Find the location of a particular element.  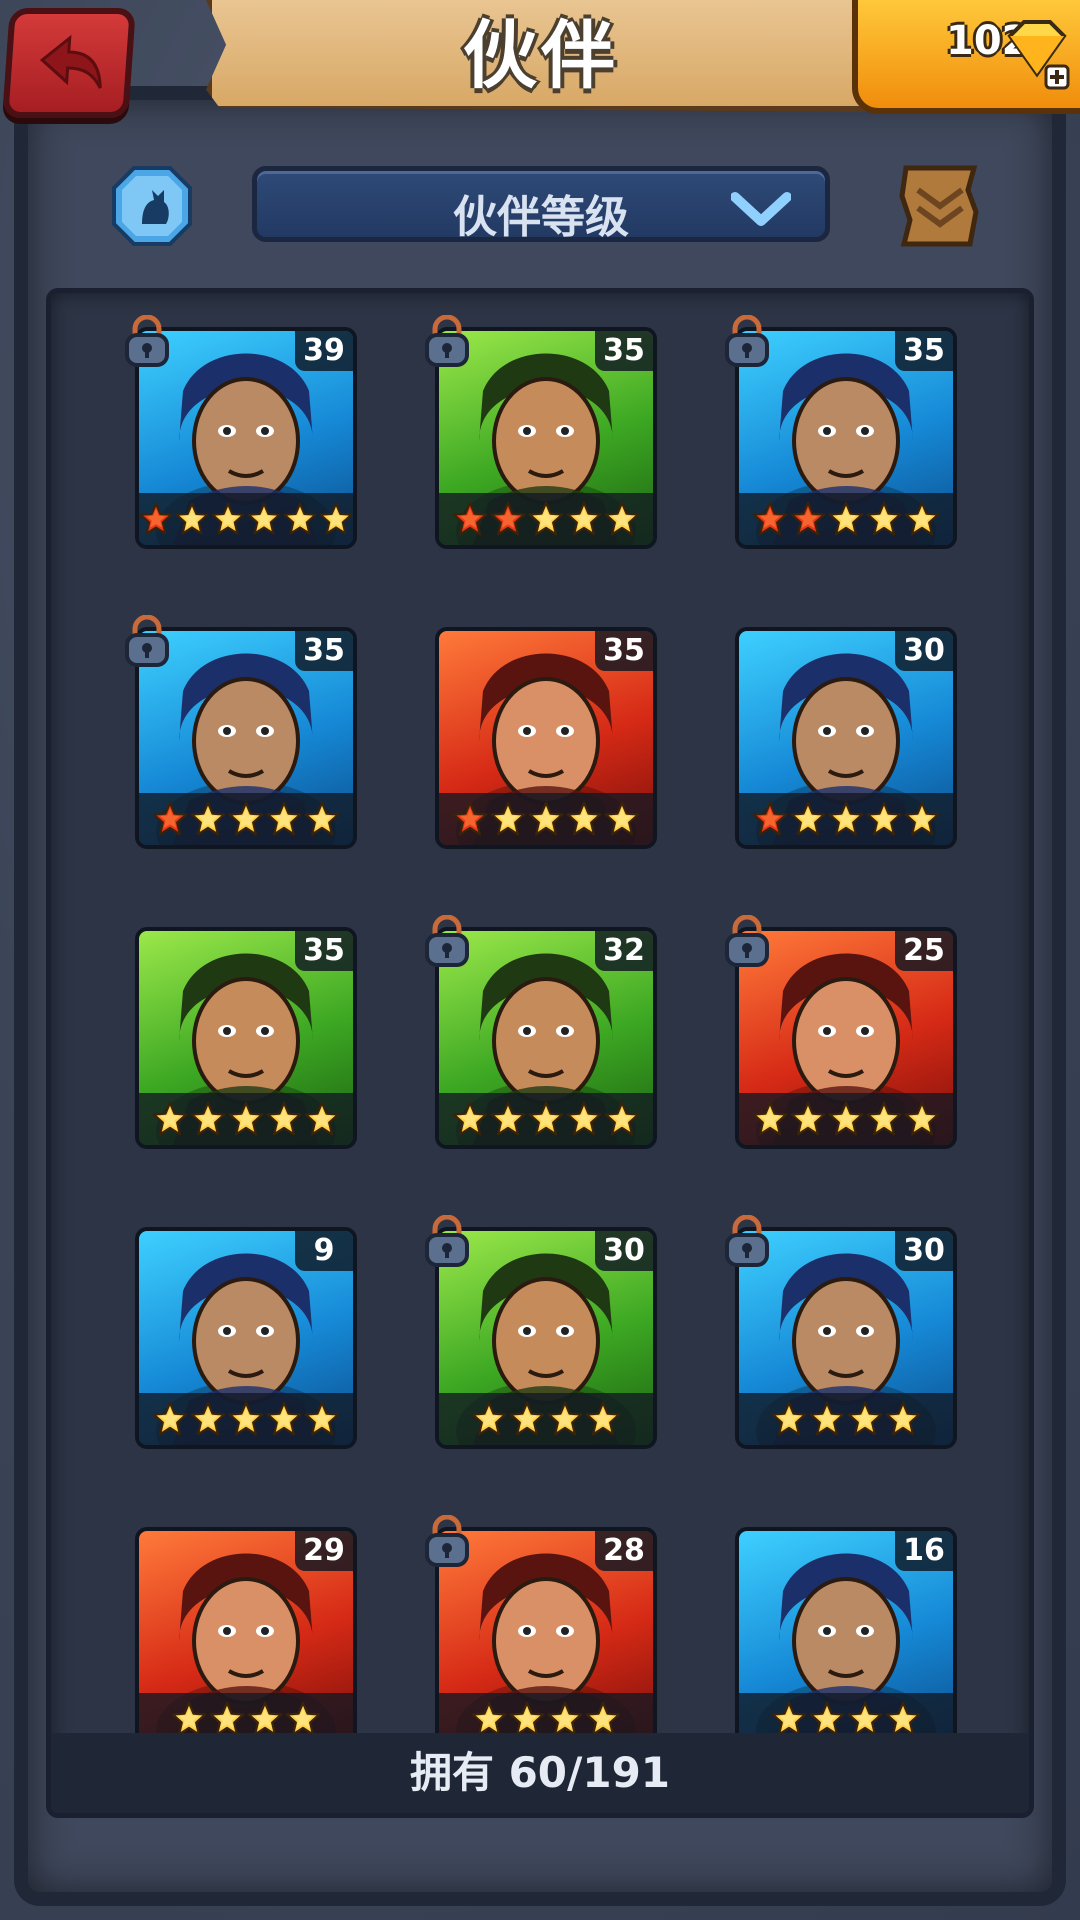

companion-card: 16 is located at coordinates (846, 1638).